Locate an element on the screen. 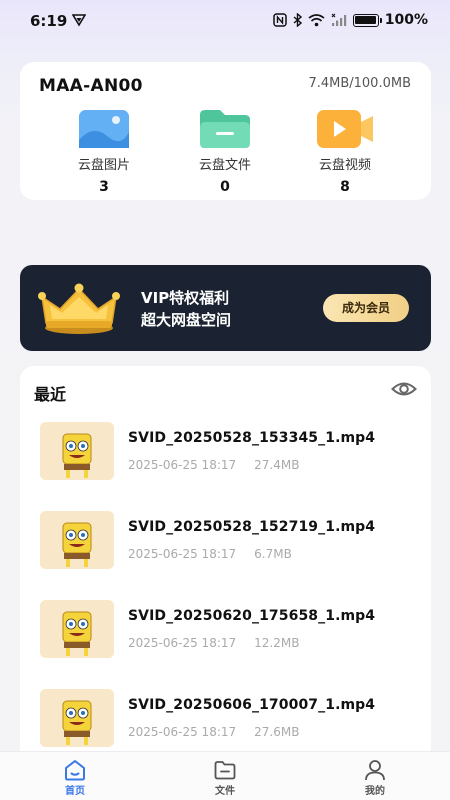 The image size is (450, 800). nav-files: 文件 is located at coordinates (225, 776).